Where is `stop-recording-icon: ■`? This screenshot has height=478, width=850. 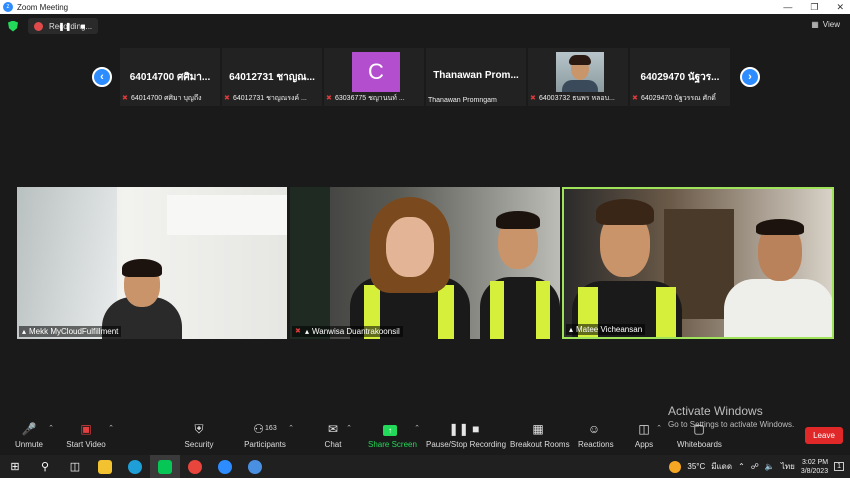 stop-recording-icon: ■ is located at coordinates (83, 26).